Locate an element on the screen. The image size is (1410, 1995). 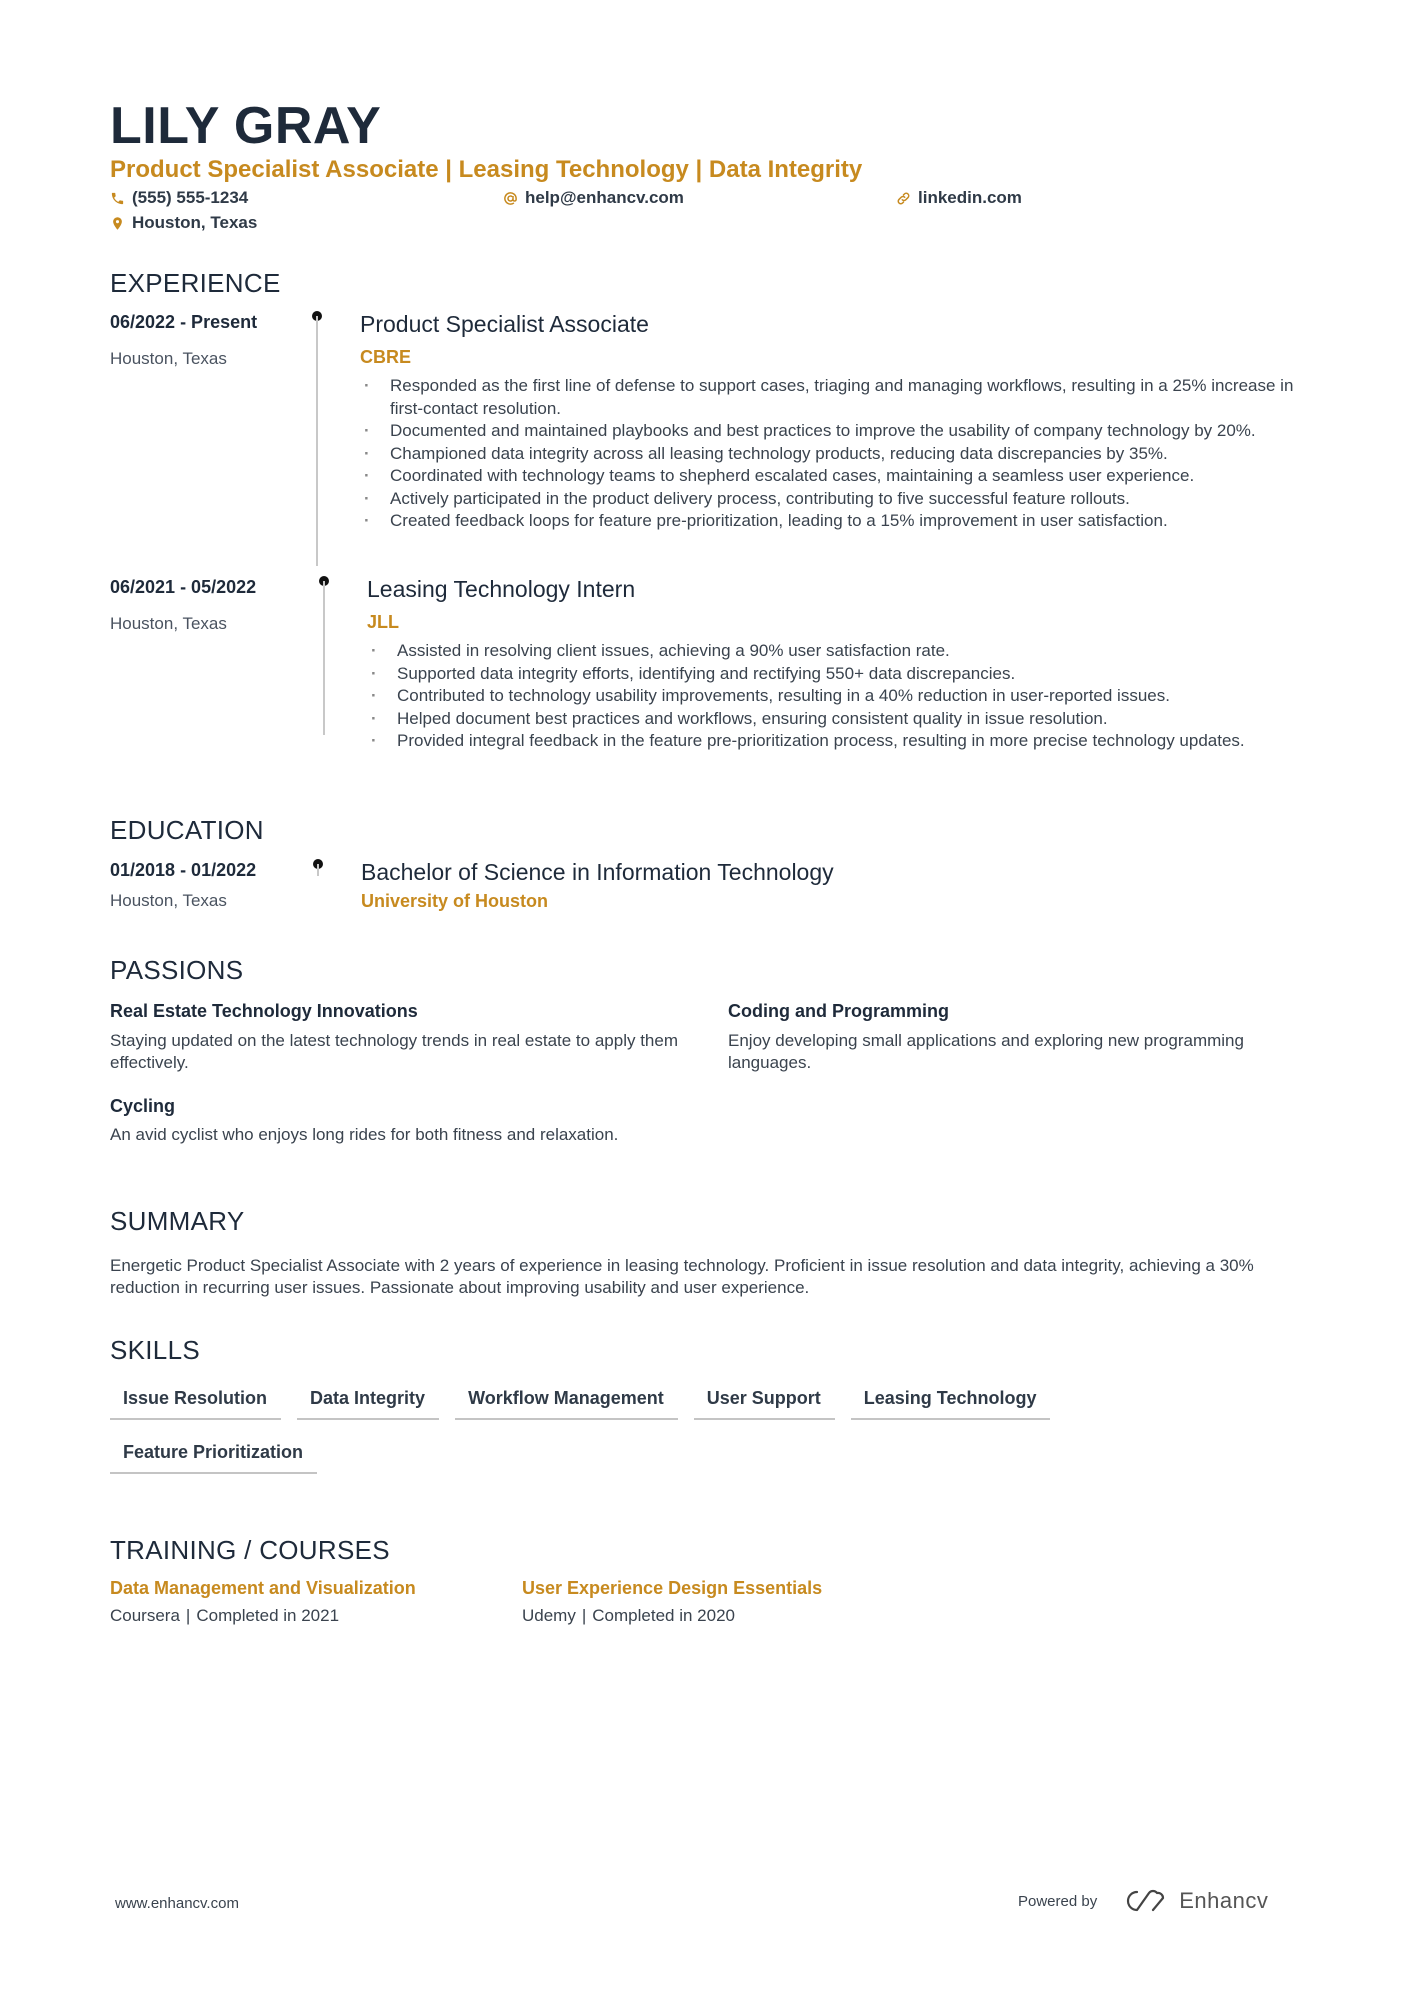
contact-email: help@enhancv.com is located at coordinates (593, 198).